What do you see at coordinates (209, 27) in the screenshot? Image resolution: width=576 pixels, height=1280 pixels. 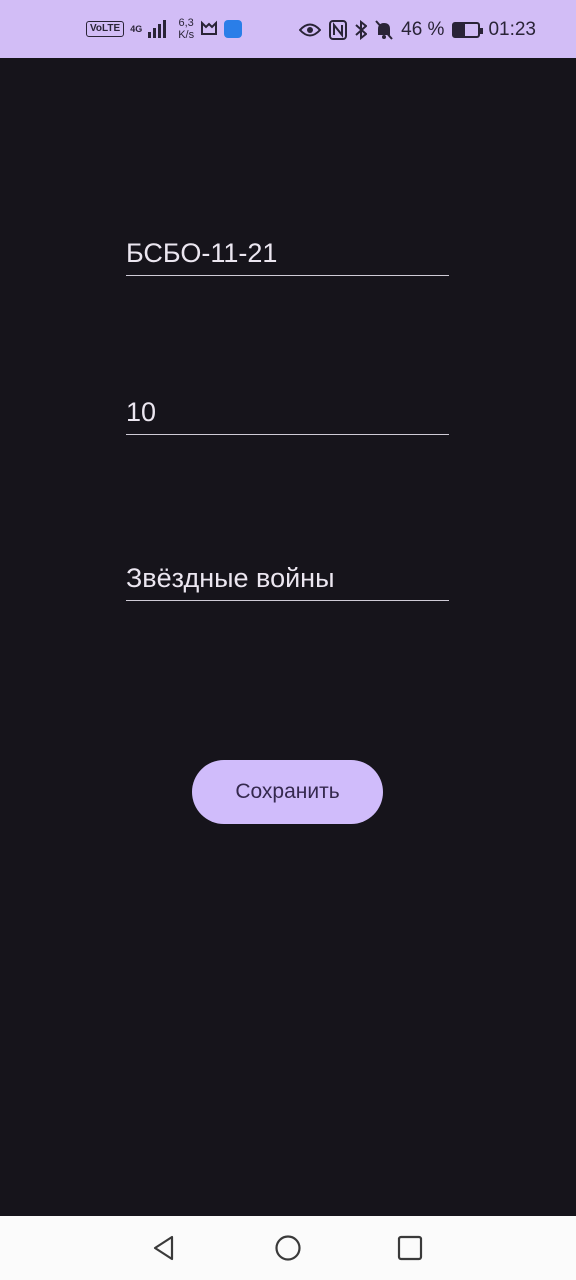 I see `notification-app-icon` at bounding box center [209, 27].